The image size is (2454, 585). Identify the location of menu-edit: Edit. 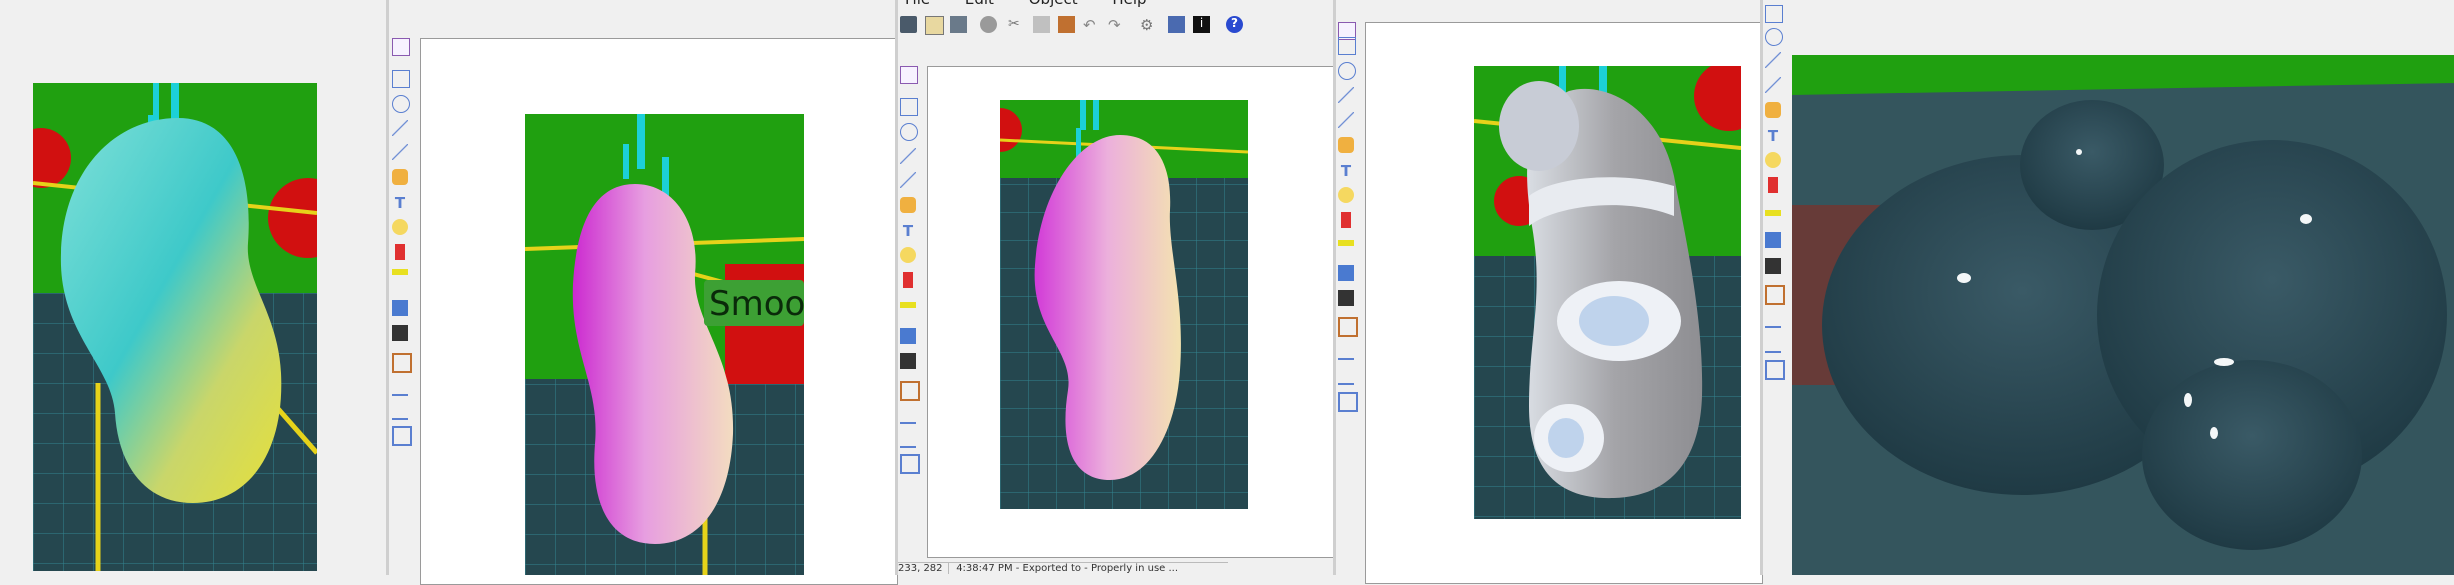
(979, 4).